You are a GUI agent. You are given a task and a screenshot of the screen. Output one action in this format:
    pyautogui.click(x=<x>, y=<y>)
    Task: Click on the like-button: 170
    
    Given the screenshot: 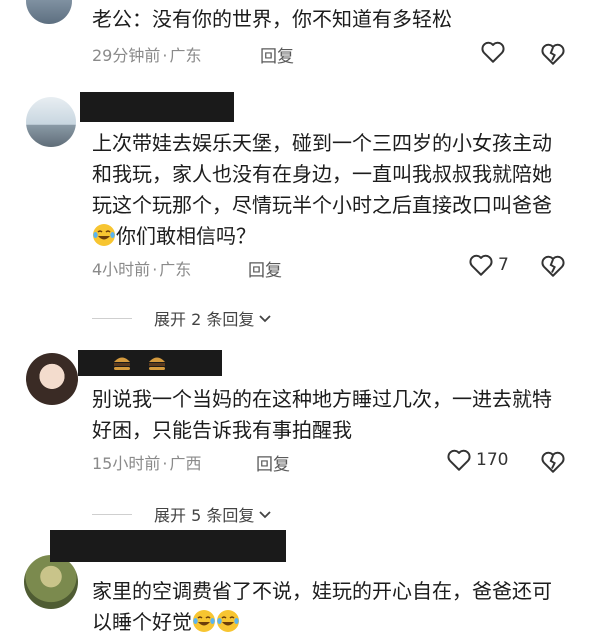 What is the action you would take?
    pyautogui.click(x=477, y=460)
    